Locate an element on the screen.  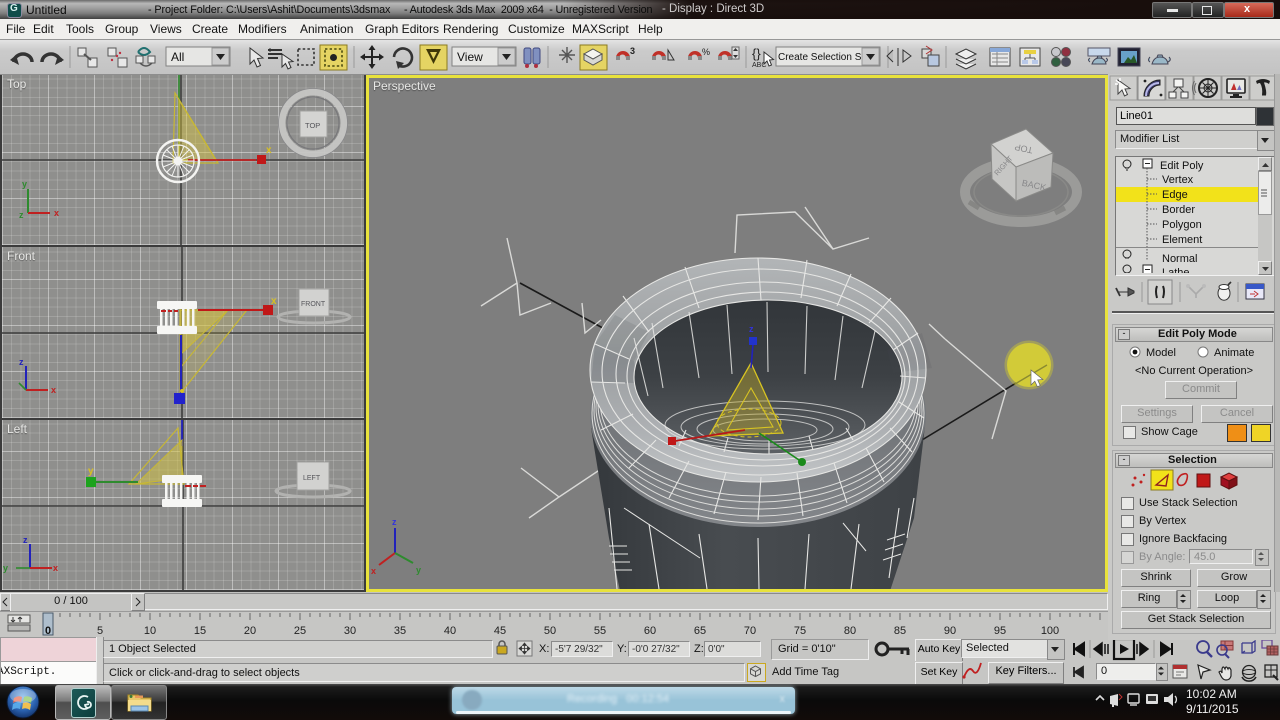
svg-text: Normal is located at coordinates (1179, 259).